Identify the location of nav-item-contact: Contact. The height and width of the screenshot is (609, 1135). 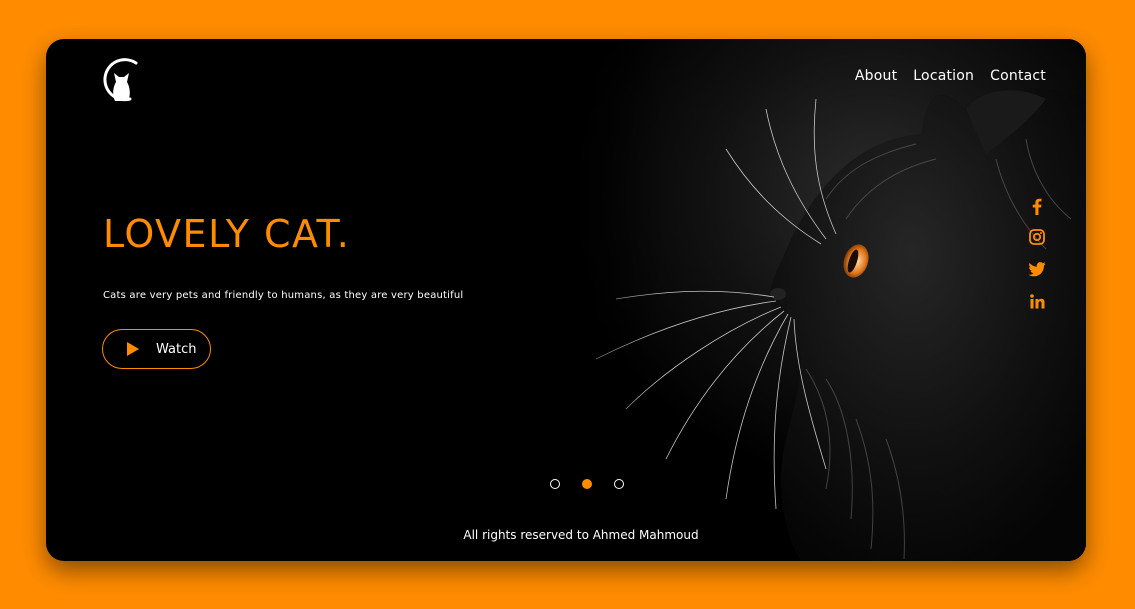
(1018, 76).